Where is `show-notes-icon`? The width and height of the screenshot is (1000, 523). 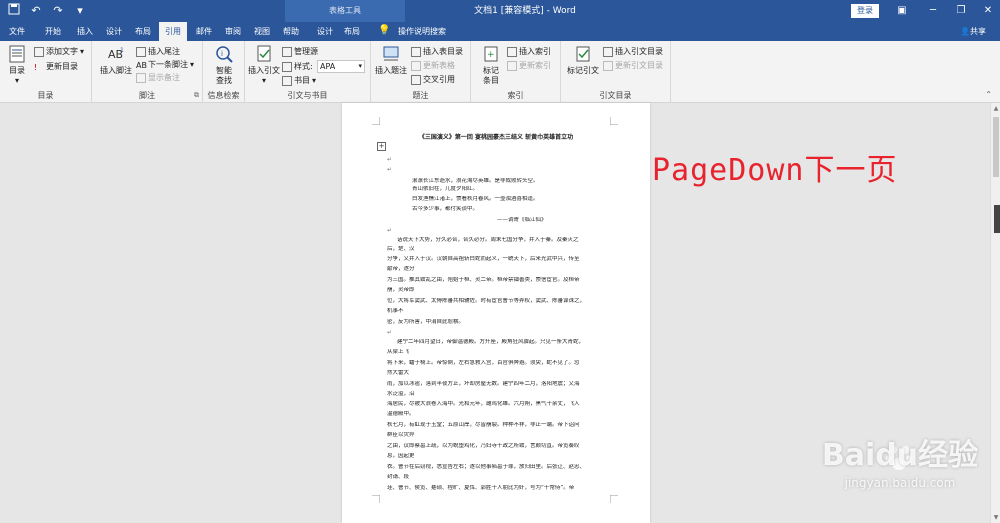 show-notes-icon is located at coordinates (141, 77).